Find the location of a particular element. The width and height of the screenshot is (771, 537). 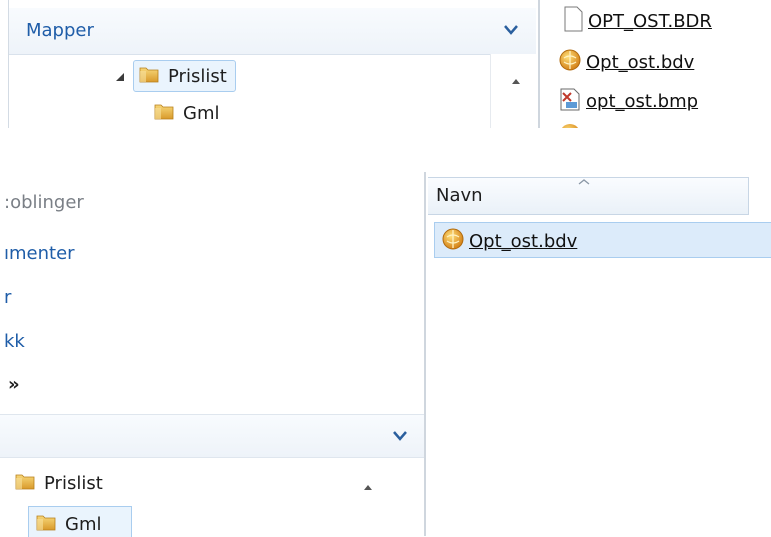

sort-arrow-icon is located at coordinates (584, 180).